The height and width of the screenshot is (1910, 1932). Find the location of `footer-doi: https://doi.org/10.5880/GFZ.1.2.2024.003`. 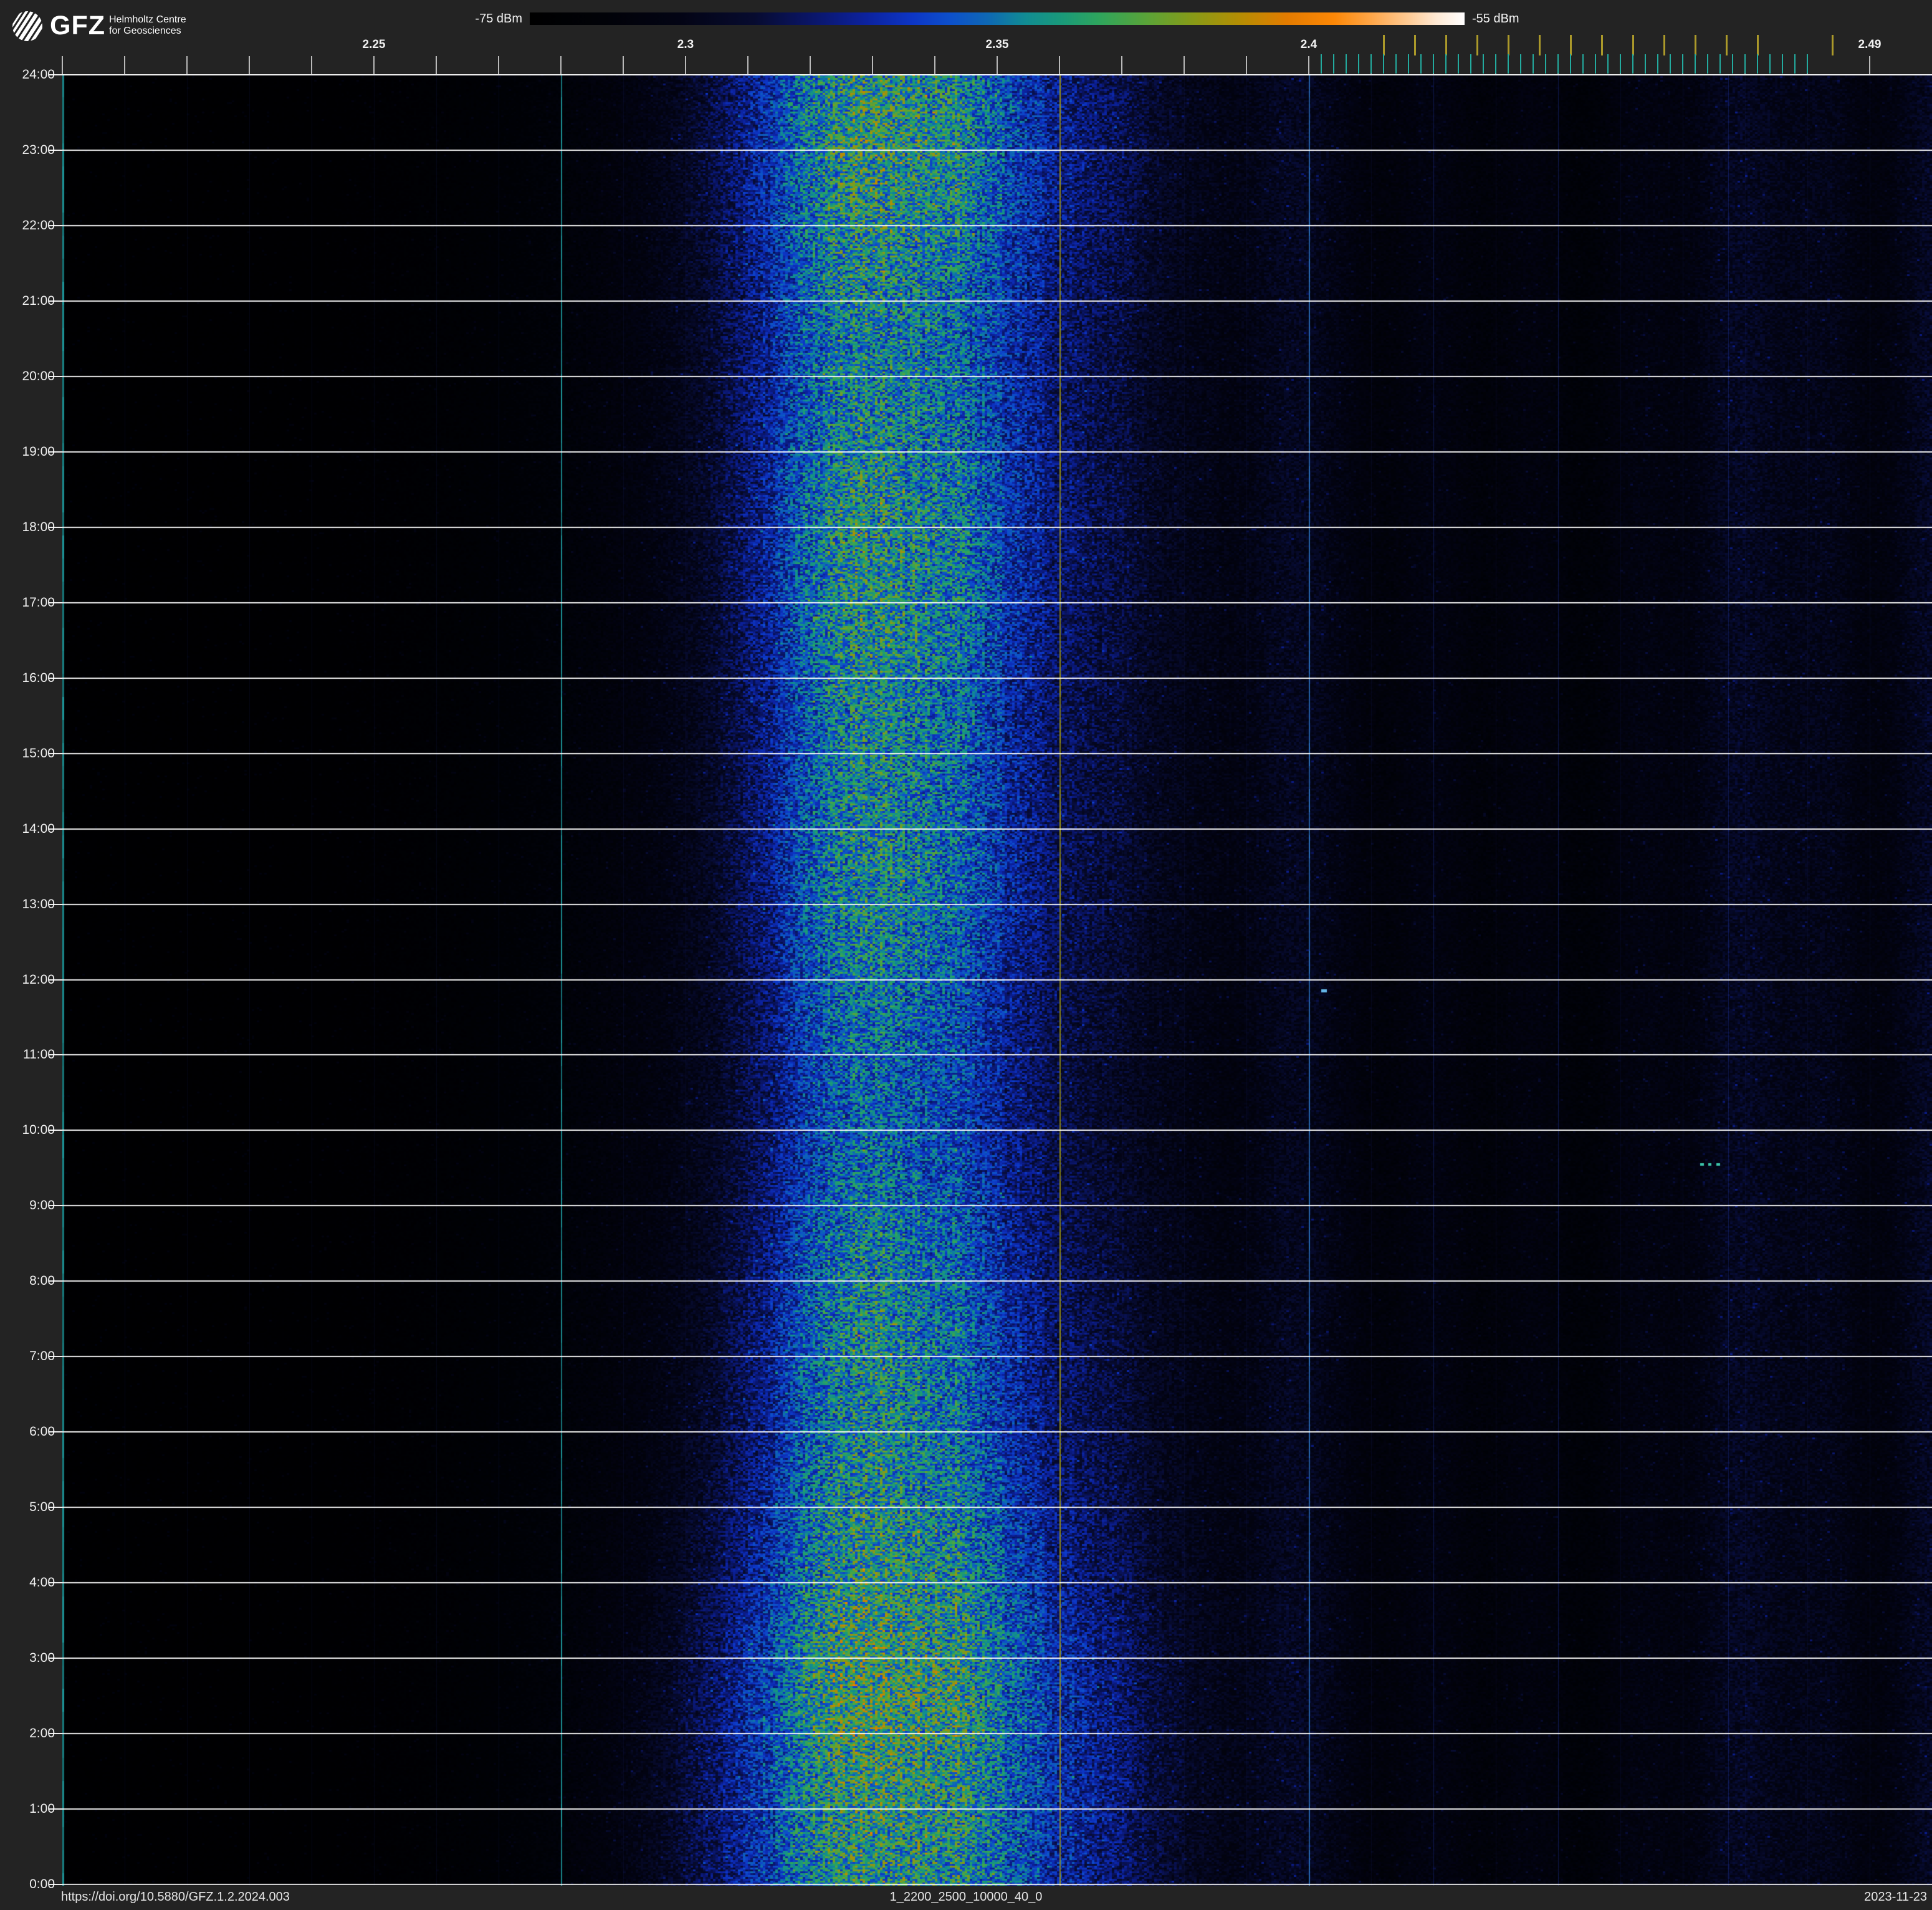

footer-doi: https://doi.org/10.5880/GFZ.1.2.2024.003 is located at coordinates (175, 1897).